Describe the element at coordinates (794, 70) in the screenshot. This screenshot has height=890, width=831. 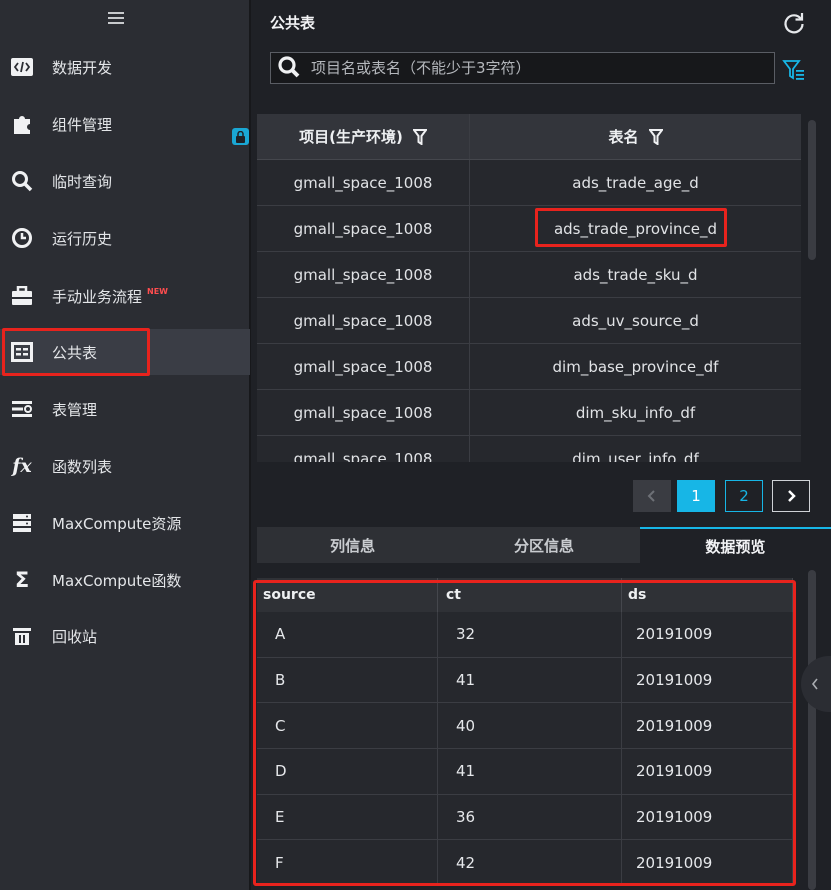
I see `filter-icon` at that location.